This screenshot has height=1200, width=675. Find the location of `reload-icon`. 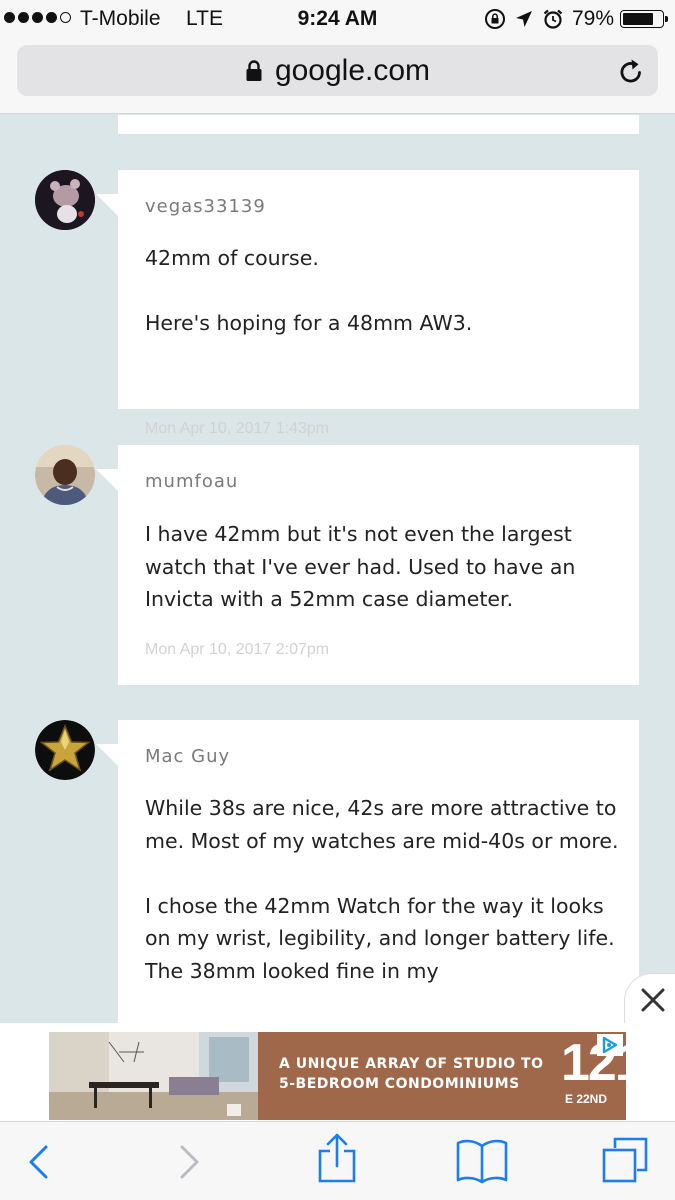

reload-icon is located at coordinates (631, 71).